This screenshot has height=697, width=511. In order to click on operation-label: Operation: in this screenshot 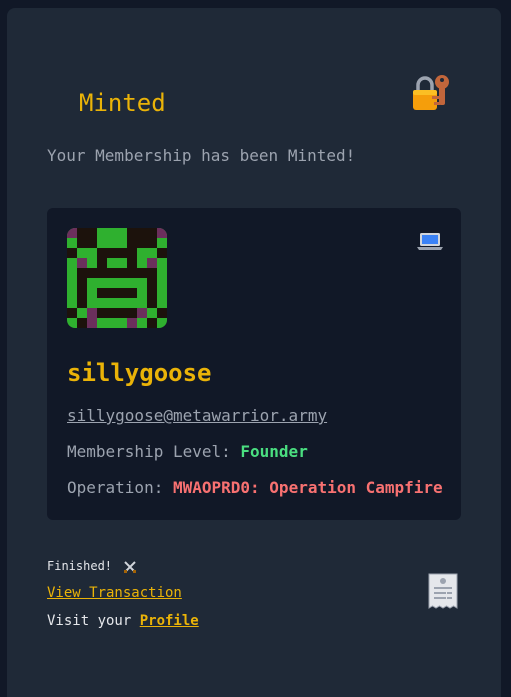, I will do `click(120, 487)`.